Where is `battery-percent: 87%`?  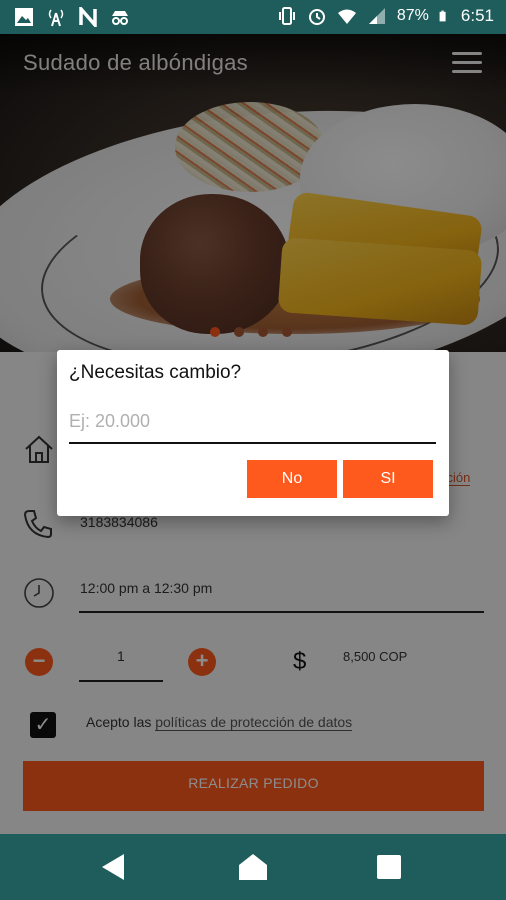
battery-percent: 87% is located at coordinates (412, 15).